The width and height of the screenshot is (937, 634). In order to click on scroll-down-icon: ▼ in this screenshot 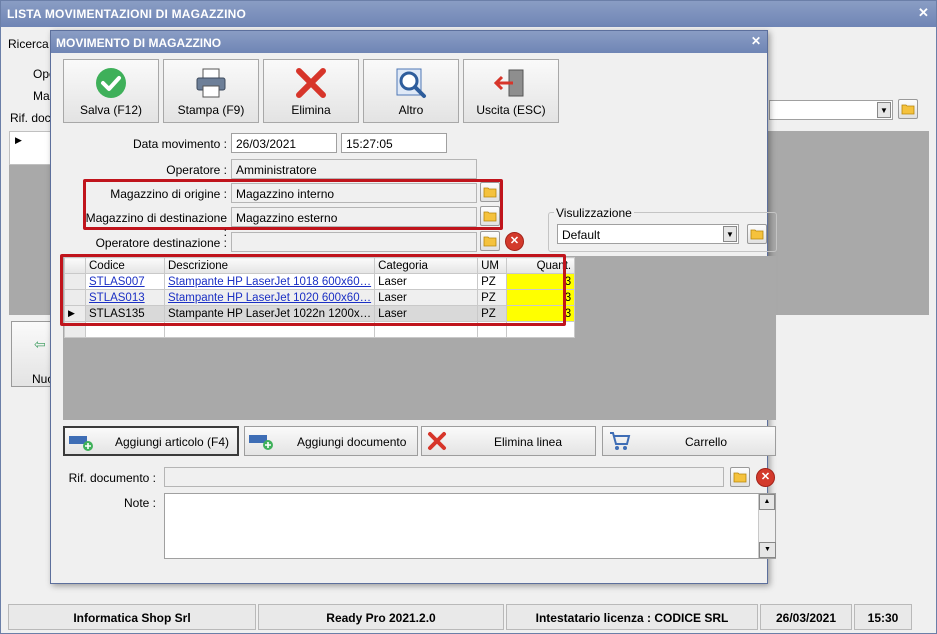, I will do `click(767, 550)`.